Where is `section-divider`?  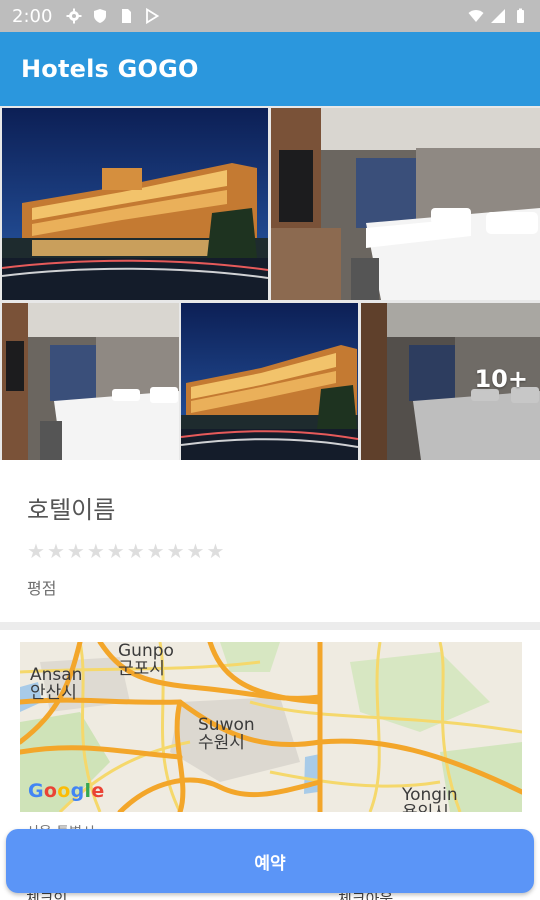
section-divider is located at coordinates (270, 626).